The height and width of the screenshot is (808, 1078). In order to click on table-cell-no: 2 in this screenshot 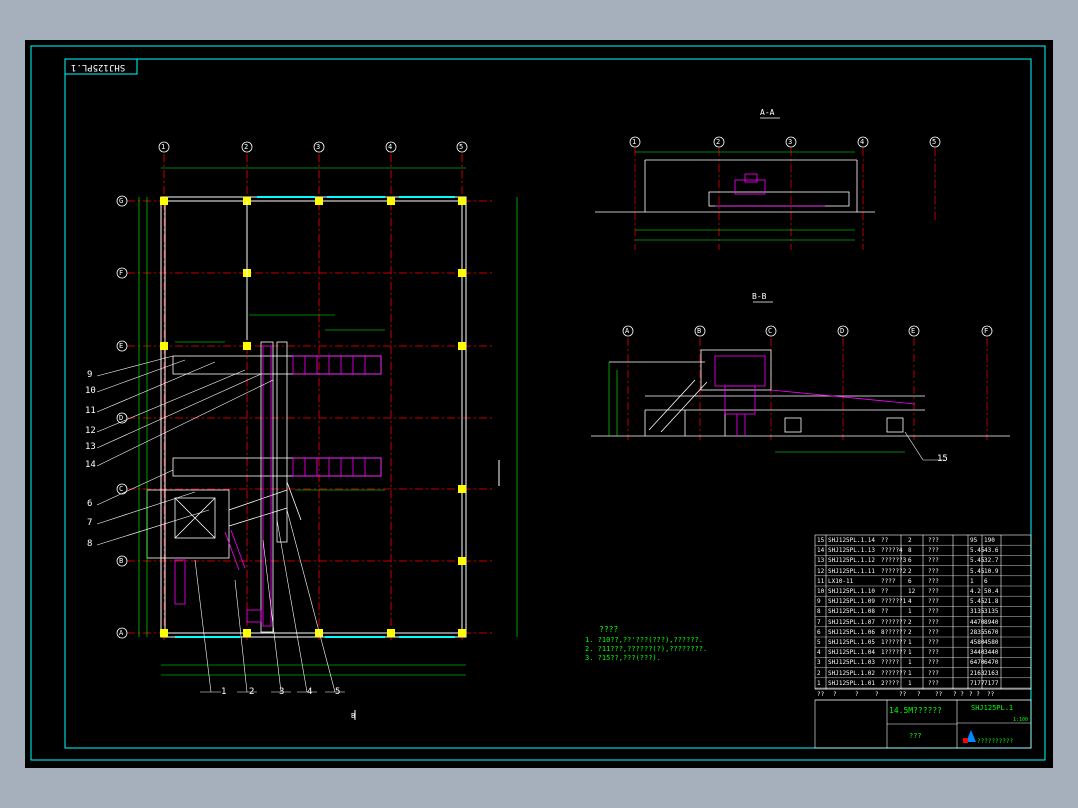, I will do `click(819, 673)`.